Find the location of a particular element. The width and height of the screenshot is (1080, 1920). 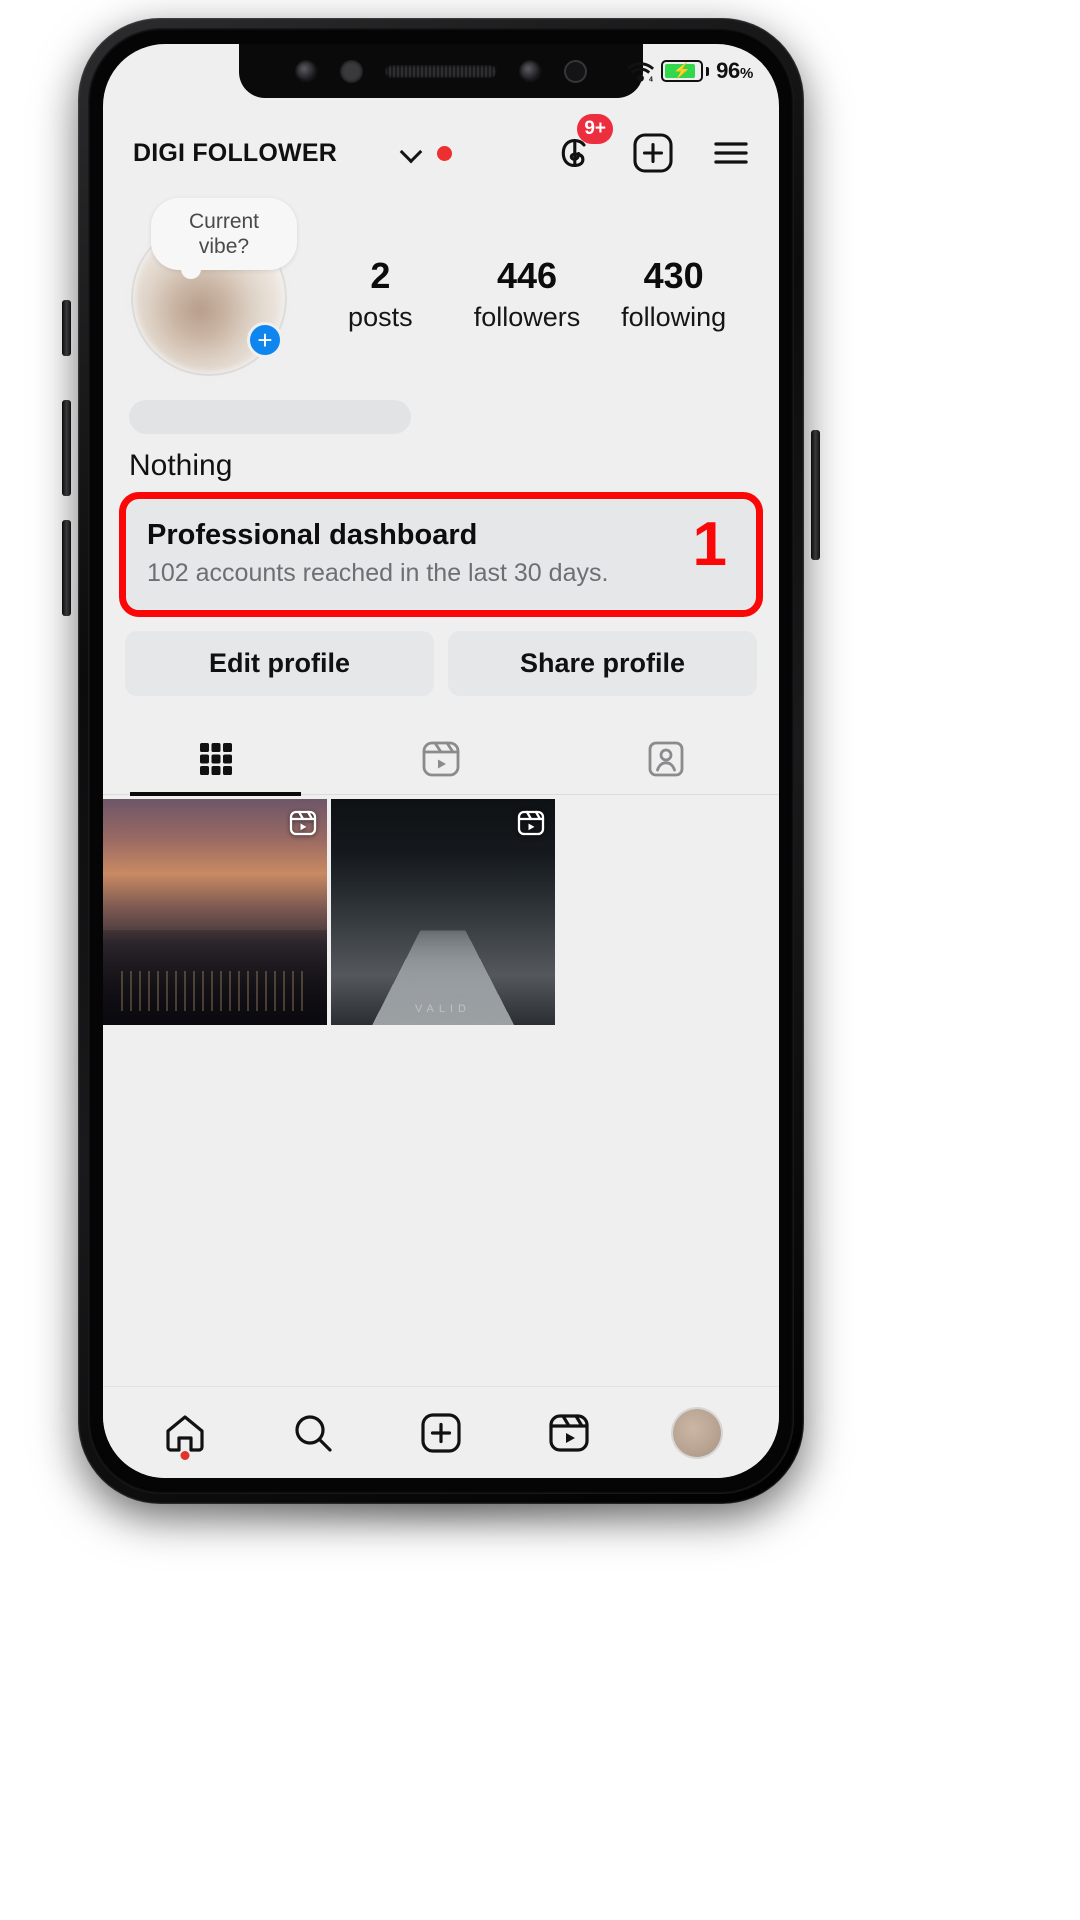

phone-mute-button is located at coordinates (66, 328).